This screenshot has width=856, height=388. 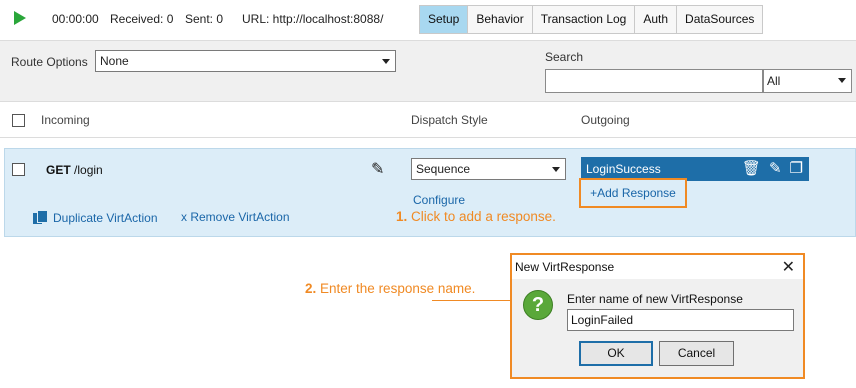 What do you see at coordinates (65, 120) in the screenshot?
I see `header-incoming: Incoming` at bounding box center [65, 120].